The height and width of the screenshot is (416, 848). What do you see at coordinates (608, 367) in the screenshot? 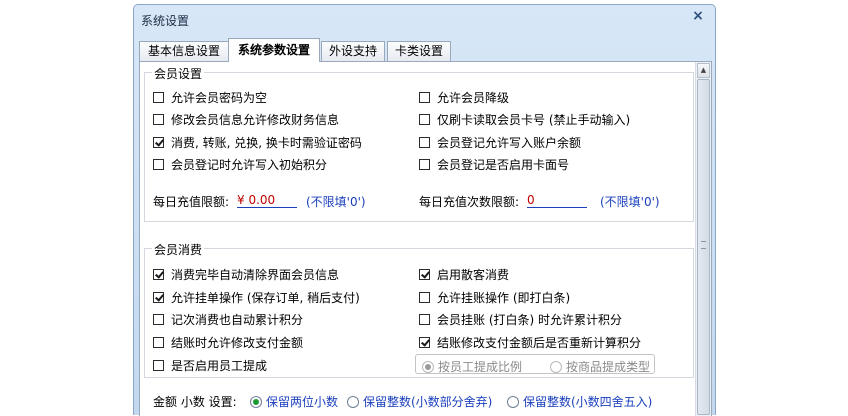
I see `radio-label: 按商品提成类型` at bounding box center [608, 367].